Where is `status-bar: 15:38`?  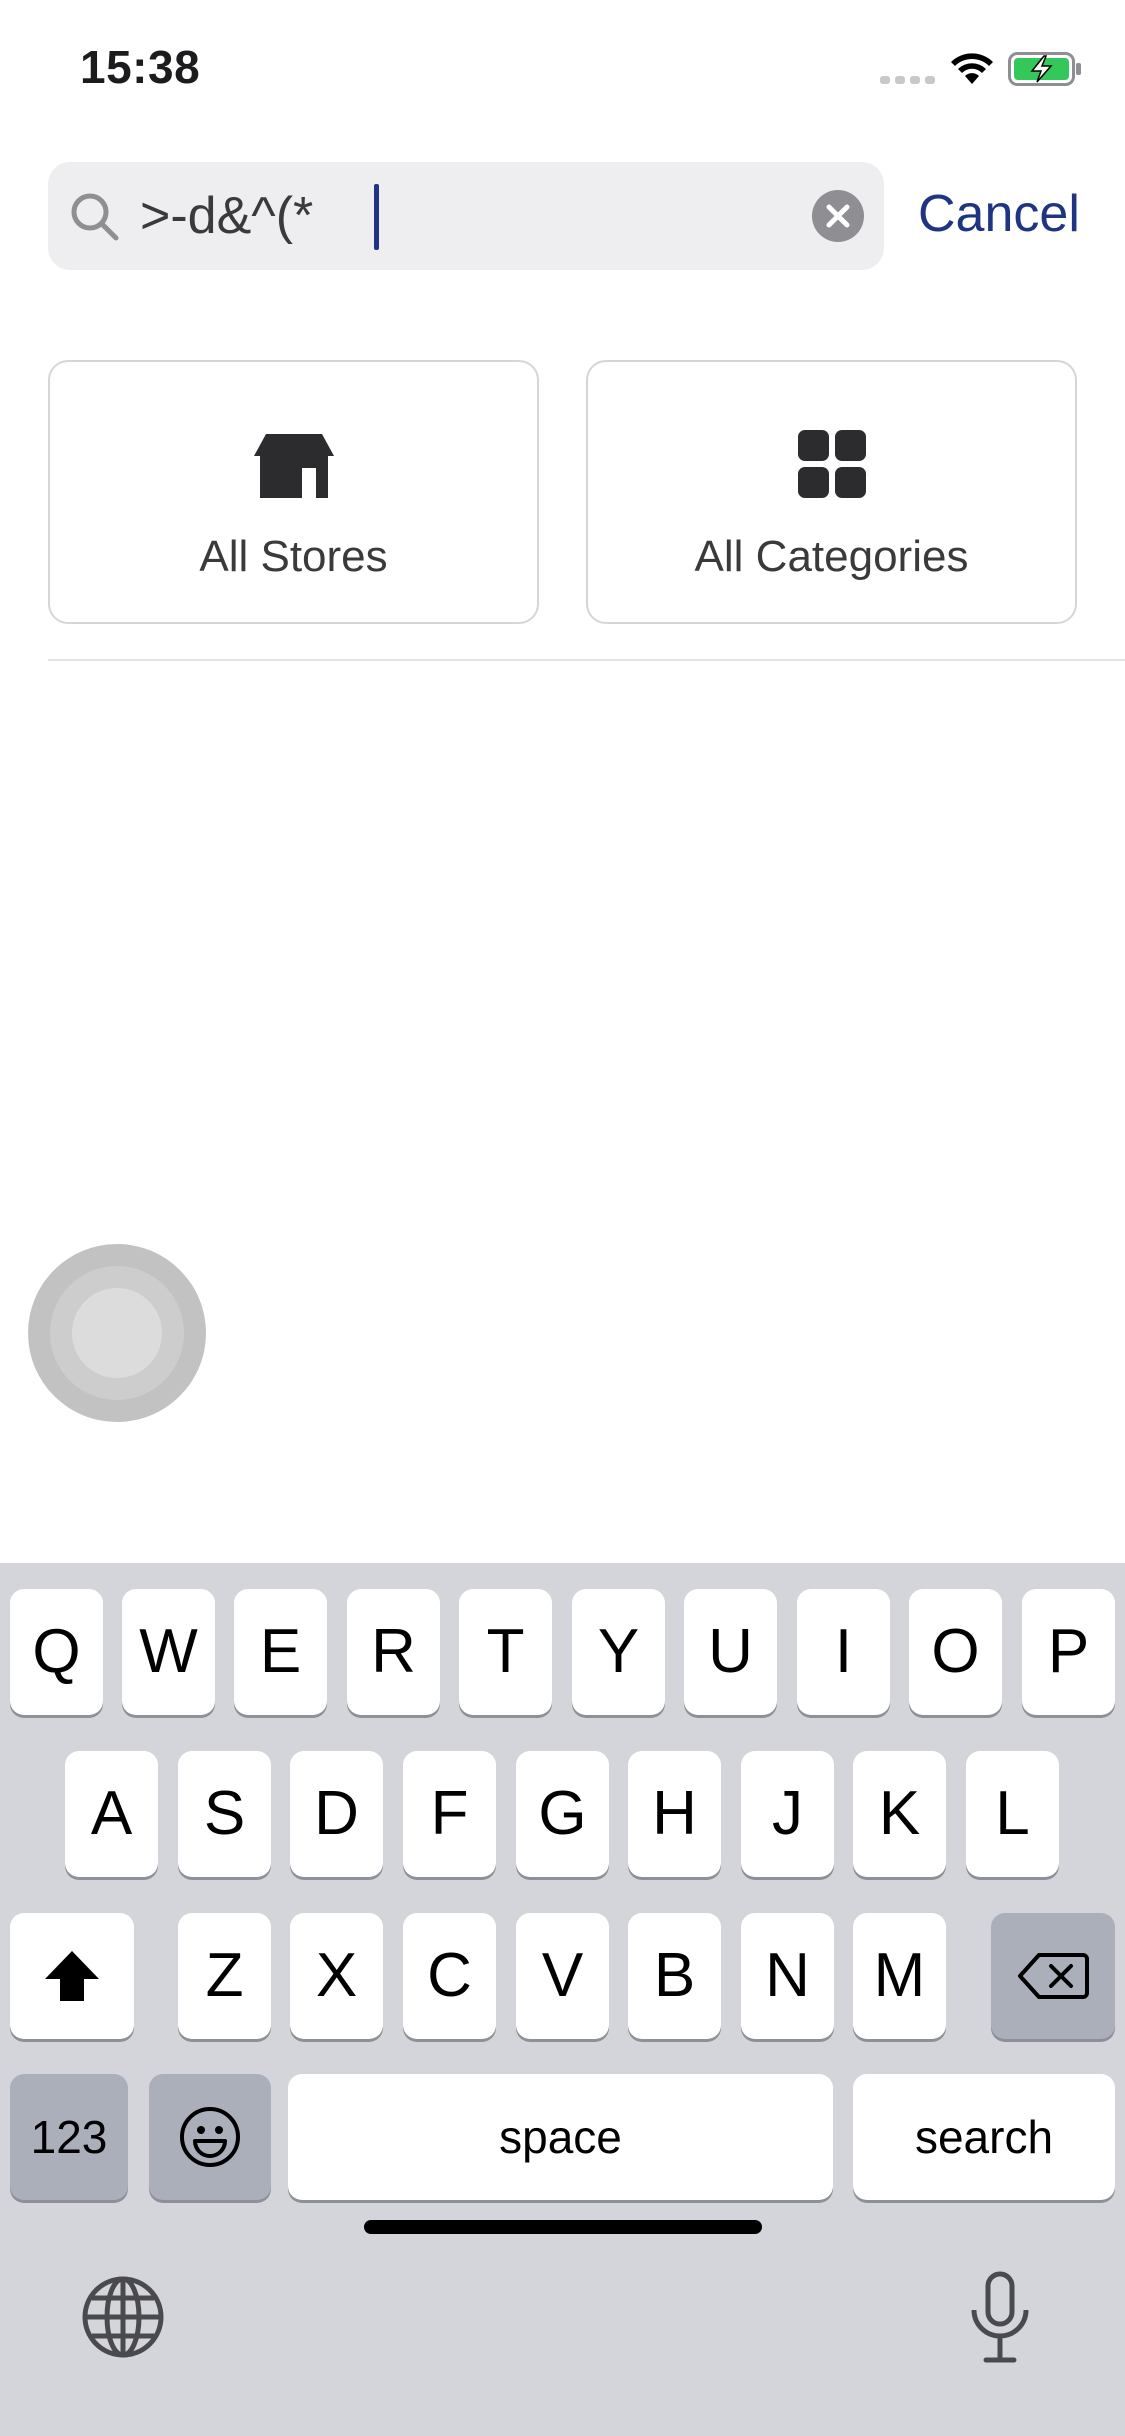 status-bar: 15:38 is located at coordinates (562, 70).